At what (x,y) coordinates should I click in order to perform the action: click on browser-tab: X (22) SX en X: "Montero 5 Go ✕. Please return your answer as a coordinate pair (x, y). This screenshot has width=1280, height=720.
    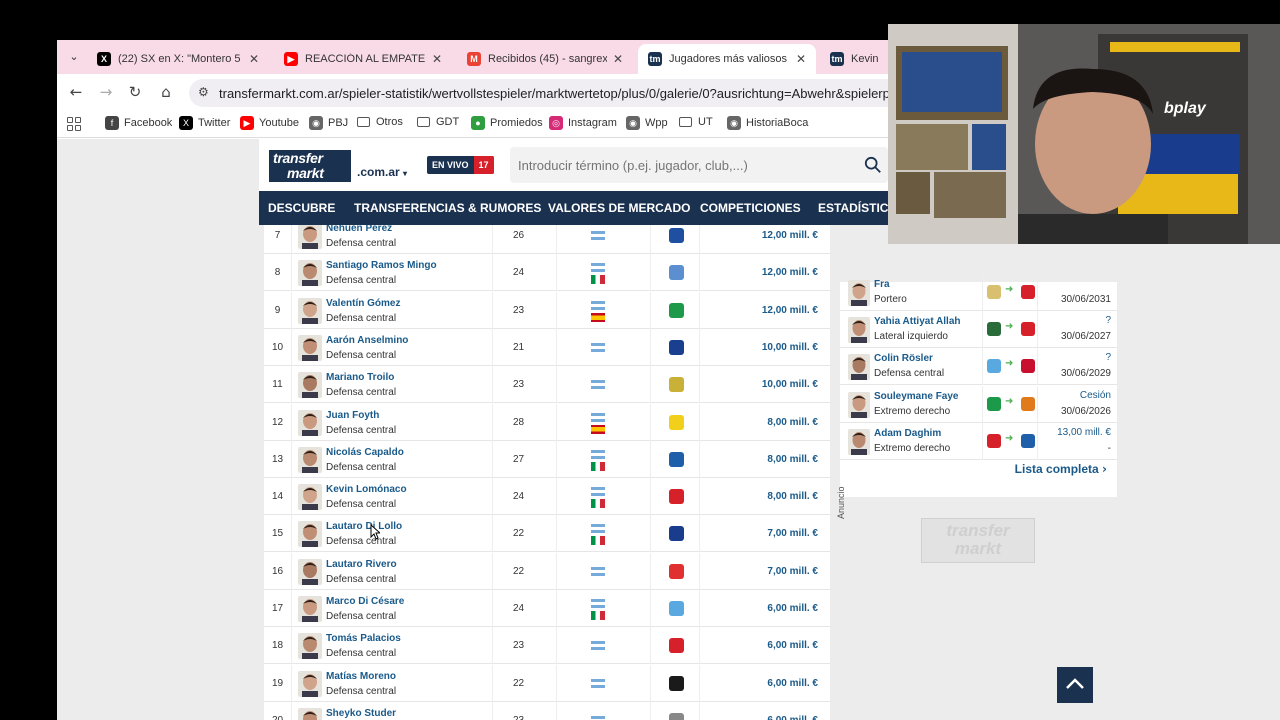
    Looking at the image, I should click on (178, 59).